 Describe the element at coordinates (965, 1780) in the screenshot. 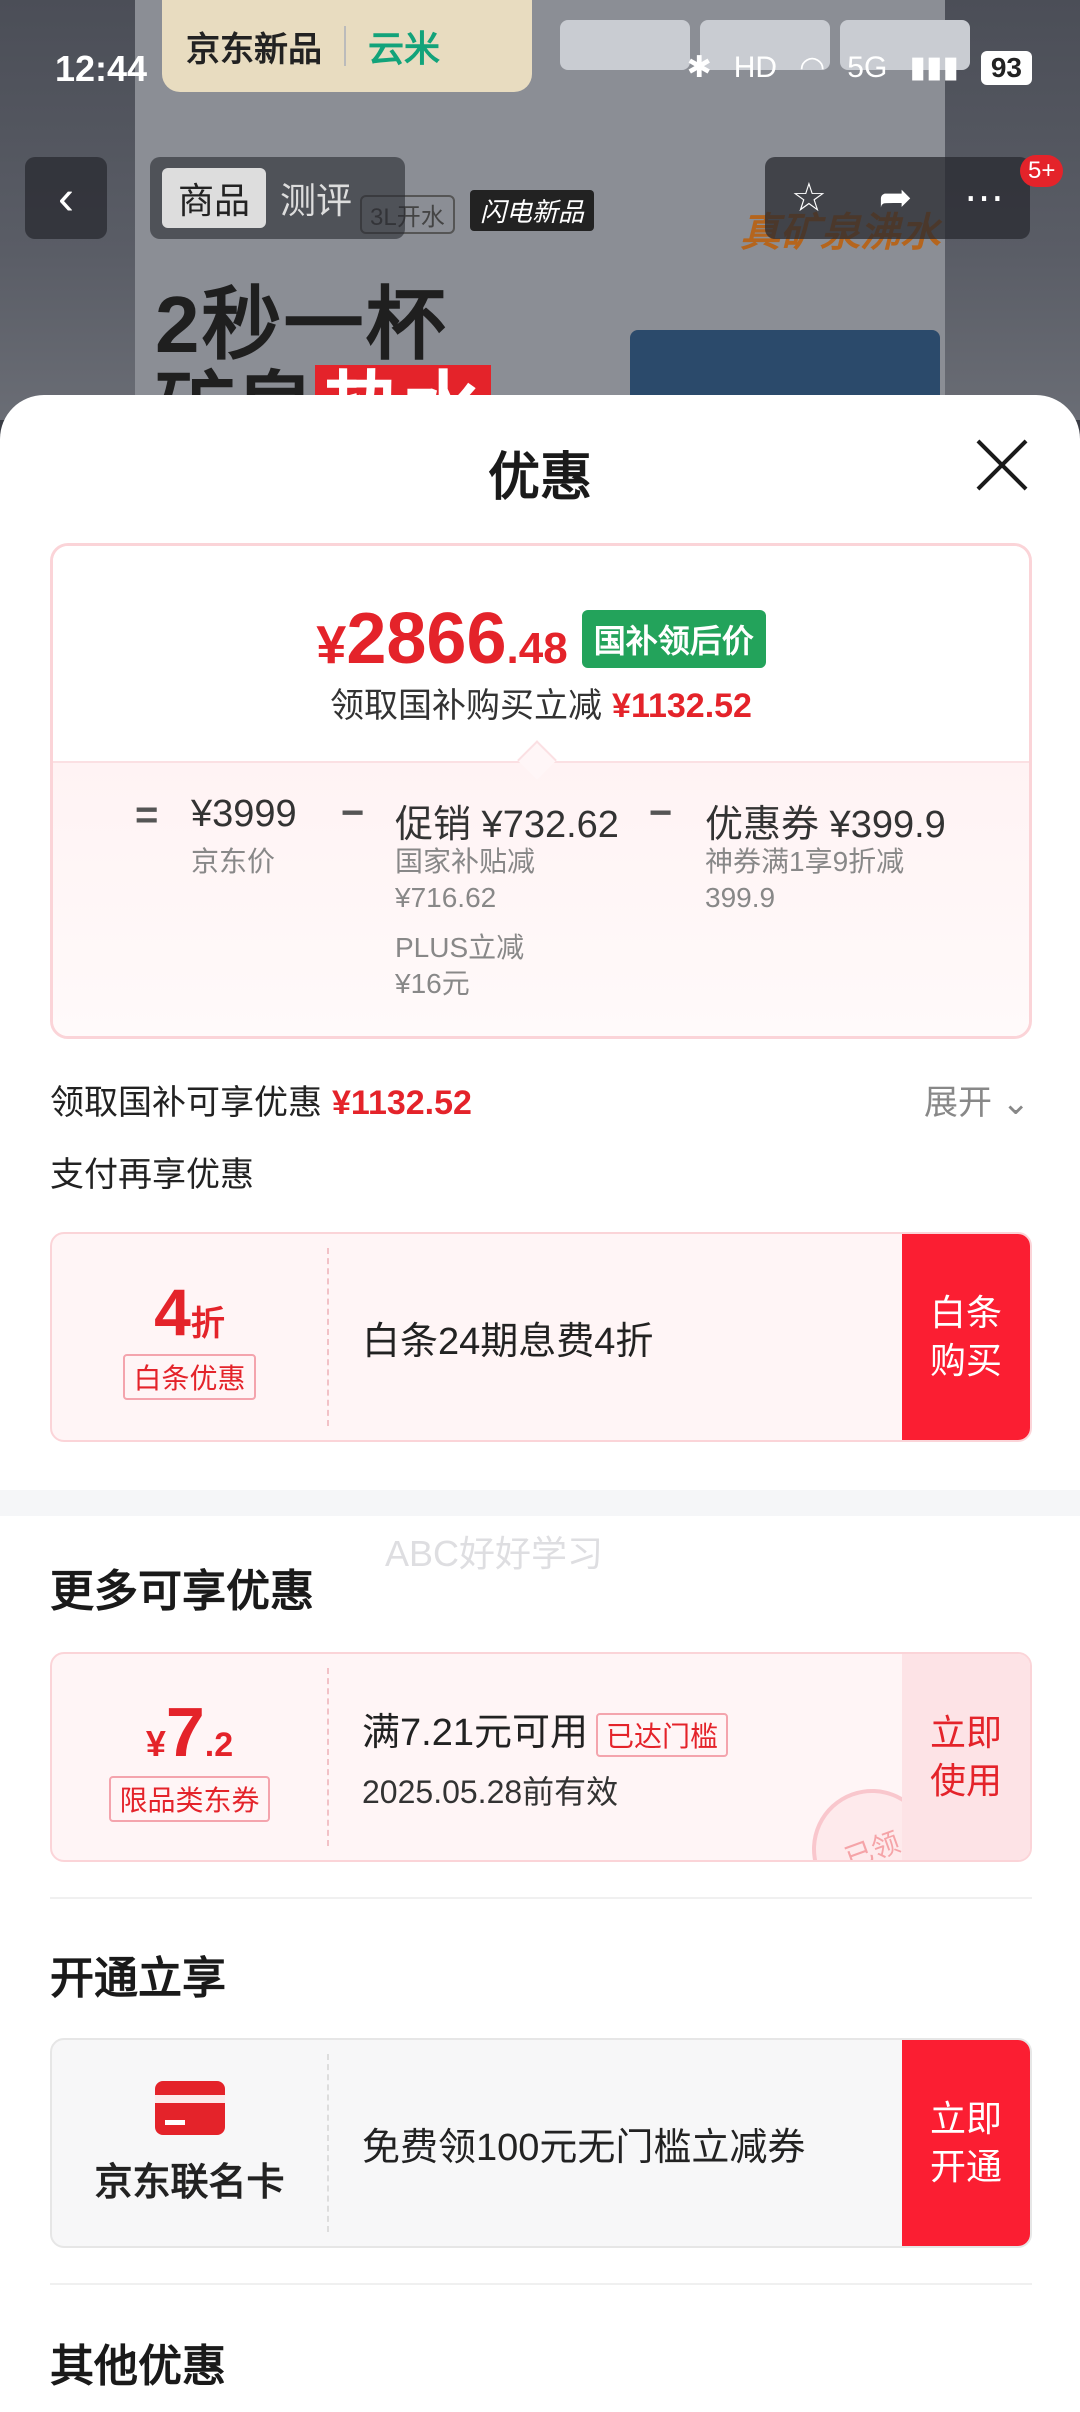

I see `action-line: 使用` at that location.